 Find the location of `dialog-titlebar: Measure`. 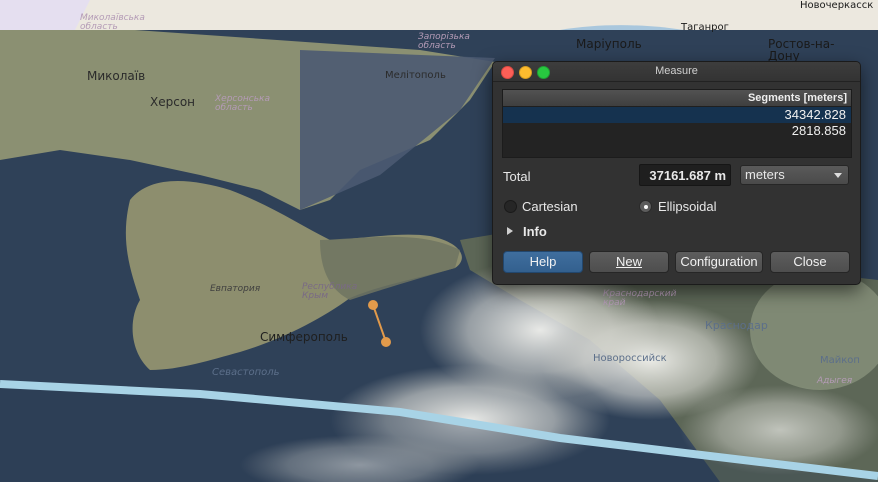

dialog-titlebar: Measure is located at coordinates (676, 72).